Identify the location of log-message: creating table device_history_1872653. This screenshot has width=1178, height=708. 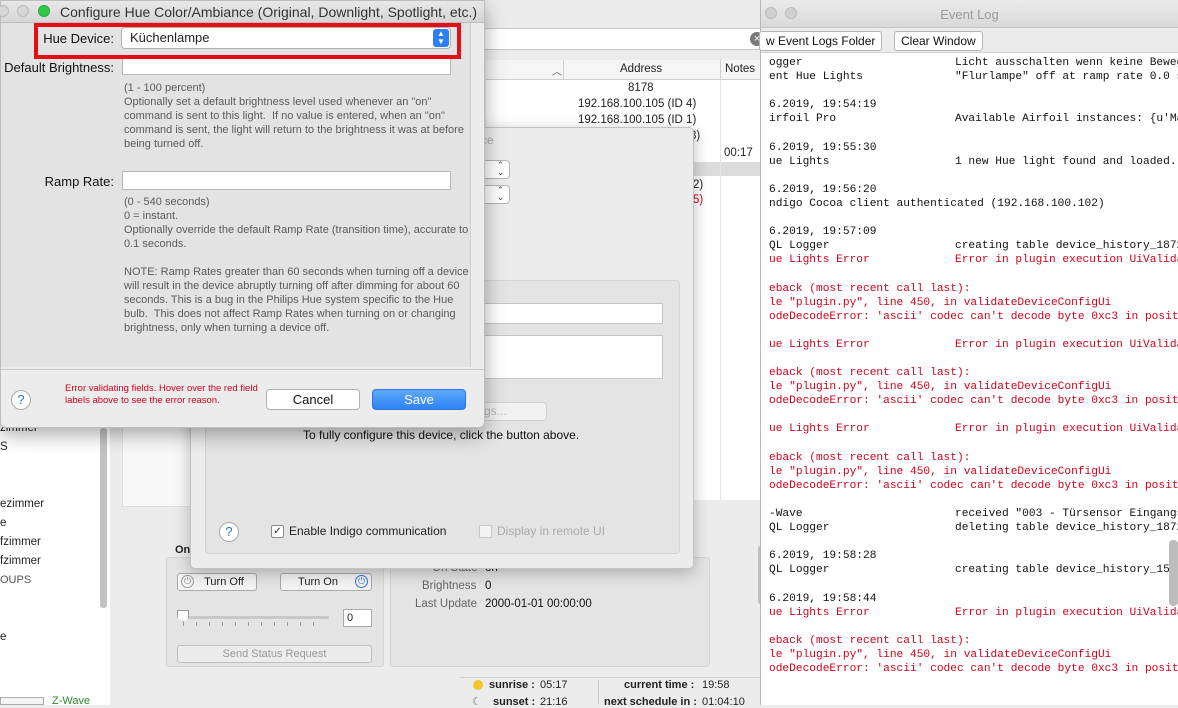
(1066, 246).